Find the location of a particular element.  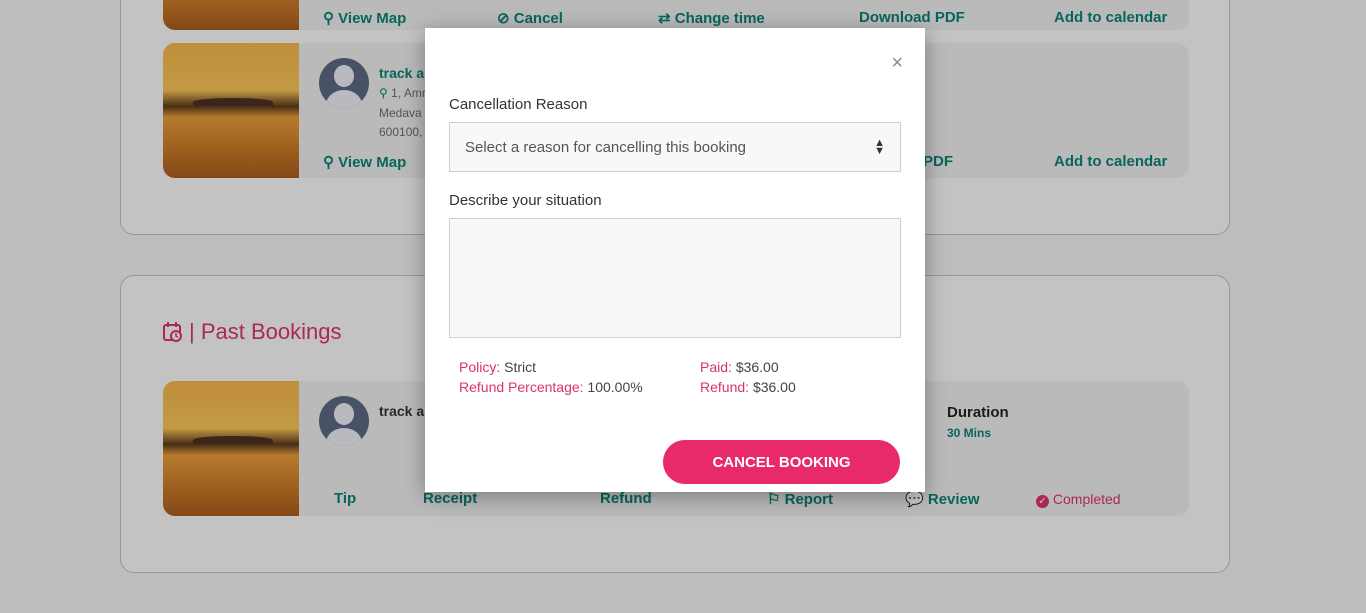

policy-info: Policy: Strict is located at coordinates (498, 367).